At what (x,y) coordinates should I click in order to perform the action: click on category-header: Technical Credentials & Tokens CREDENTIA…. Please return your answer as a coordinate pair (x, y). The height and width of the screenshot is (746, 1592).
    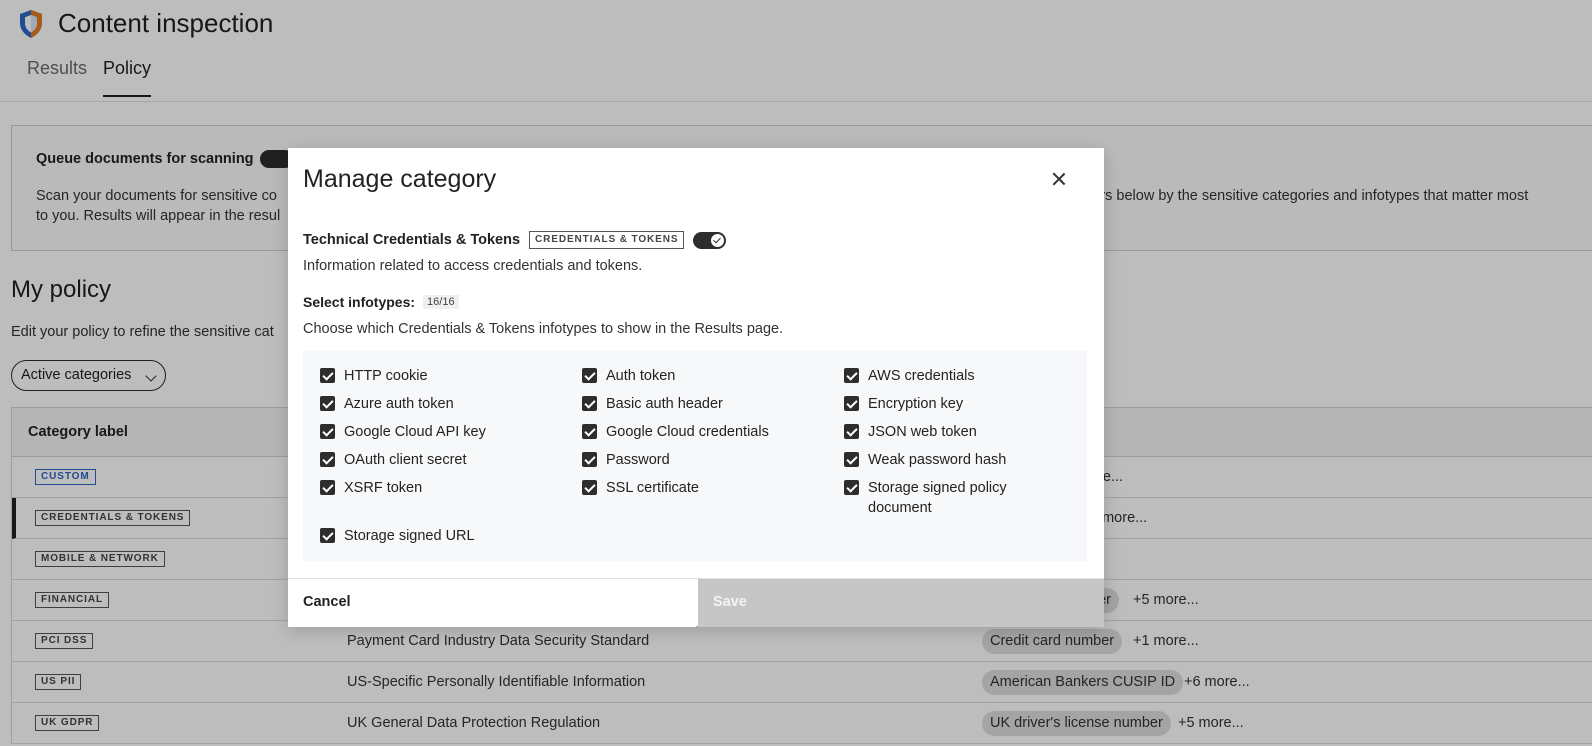
    Looking at the image, I should click on (515, 240).